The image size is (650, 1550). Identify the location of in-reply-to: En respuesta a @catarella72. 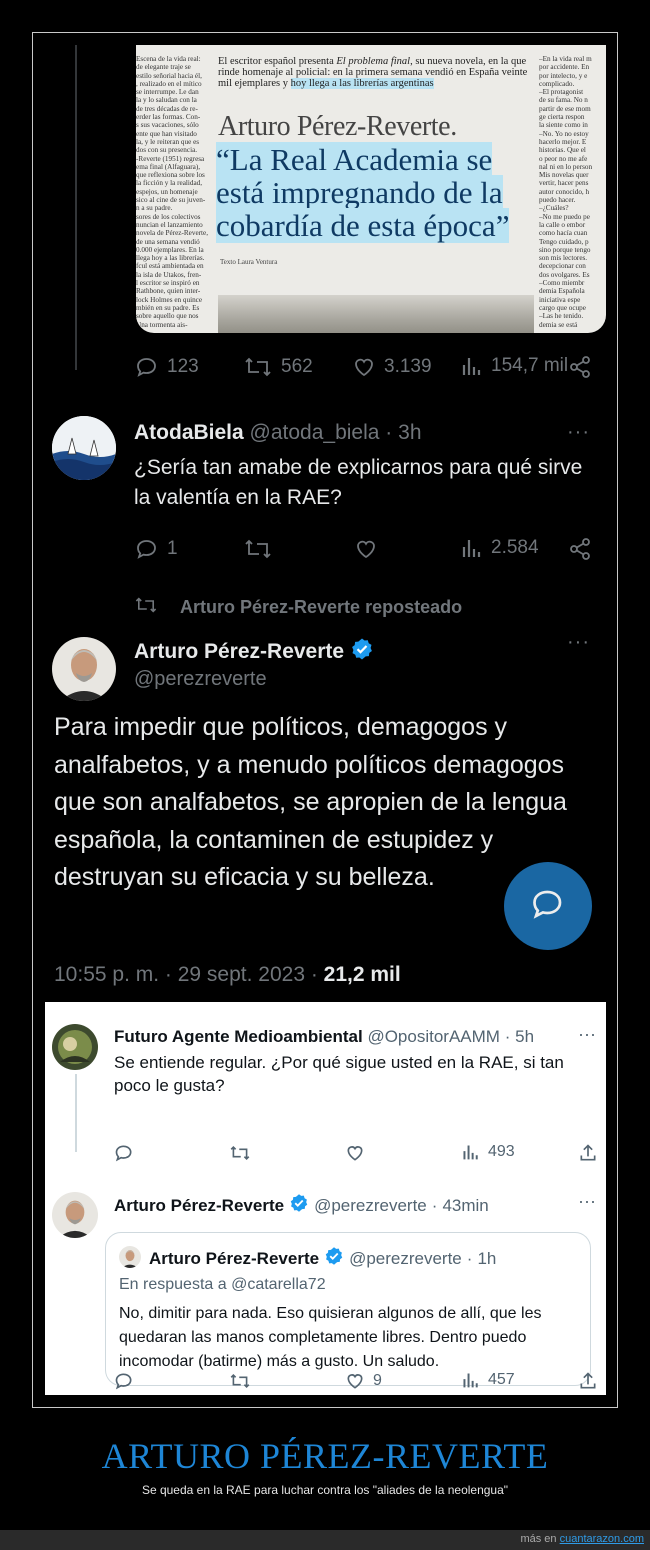
(222, 1285).